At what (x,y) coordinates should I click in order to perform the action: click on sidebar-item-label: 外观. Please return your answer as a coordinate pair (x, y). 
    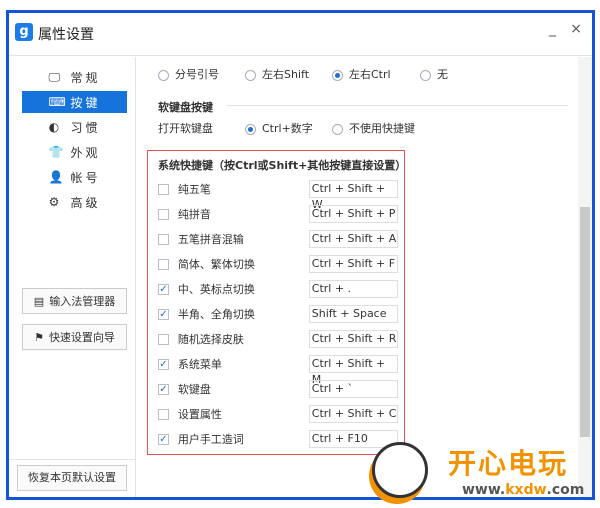
    Looking at the image, I should click on (85, 152).